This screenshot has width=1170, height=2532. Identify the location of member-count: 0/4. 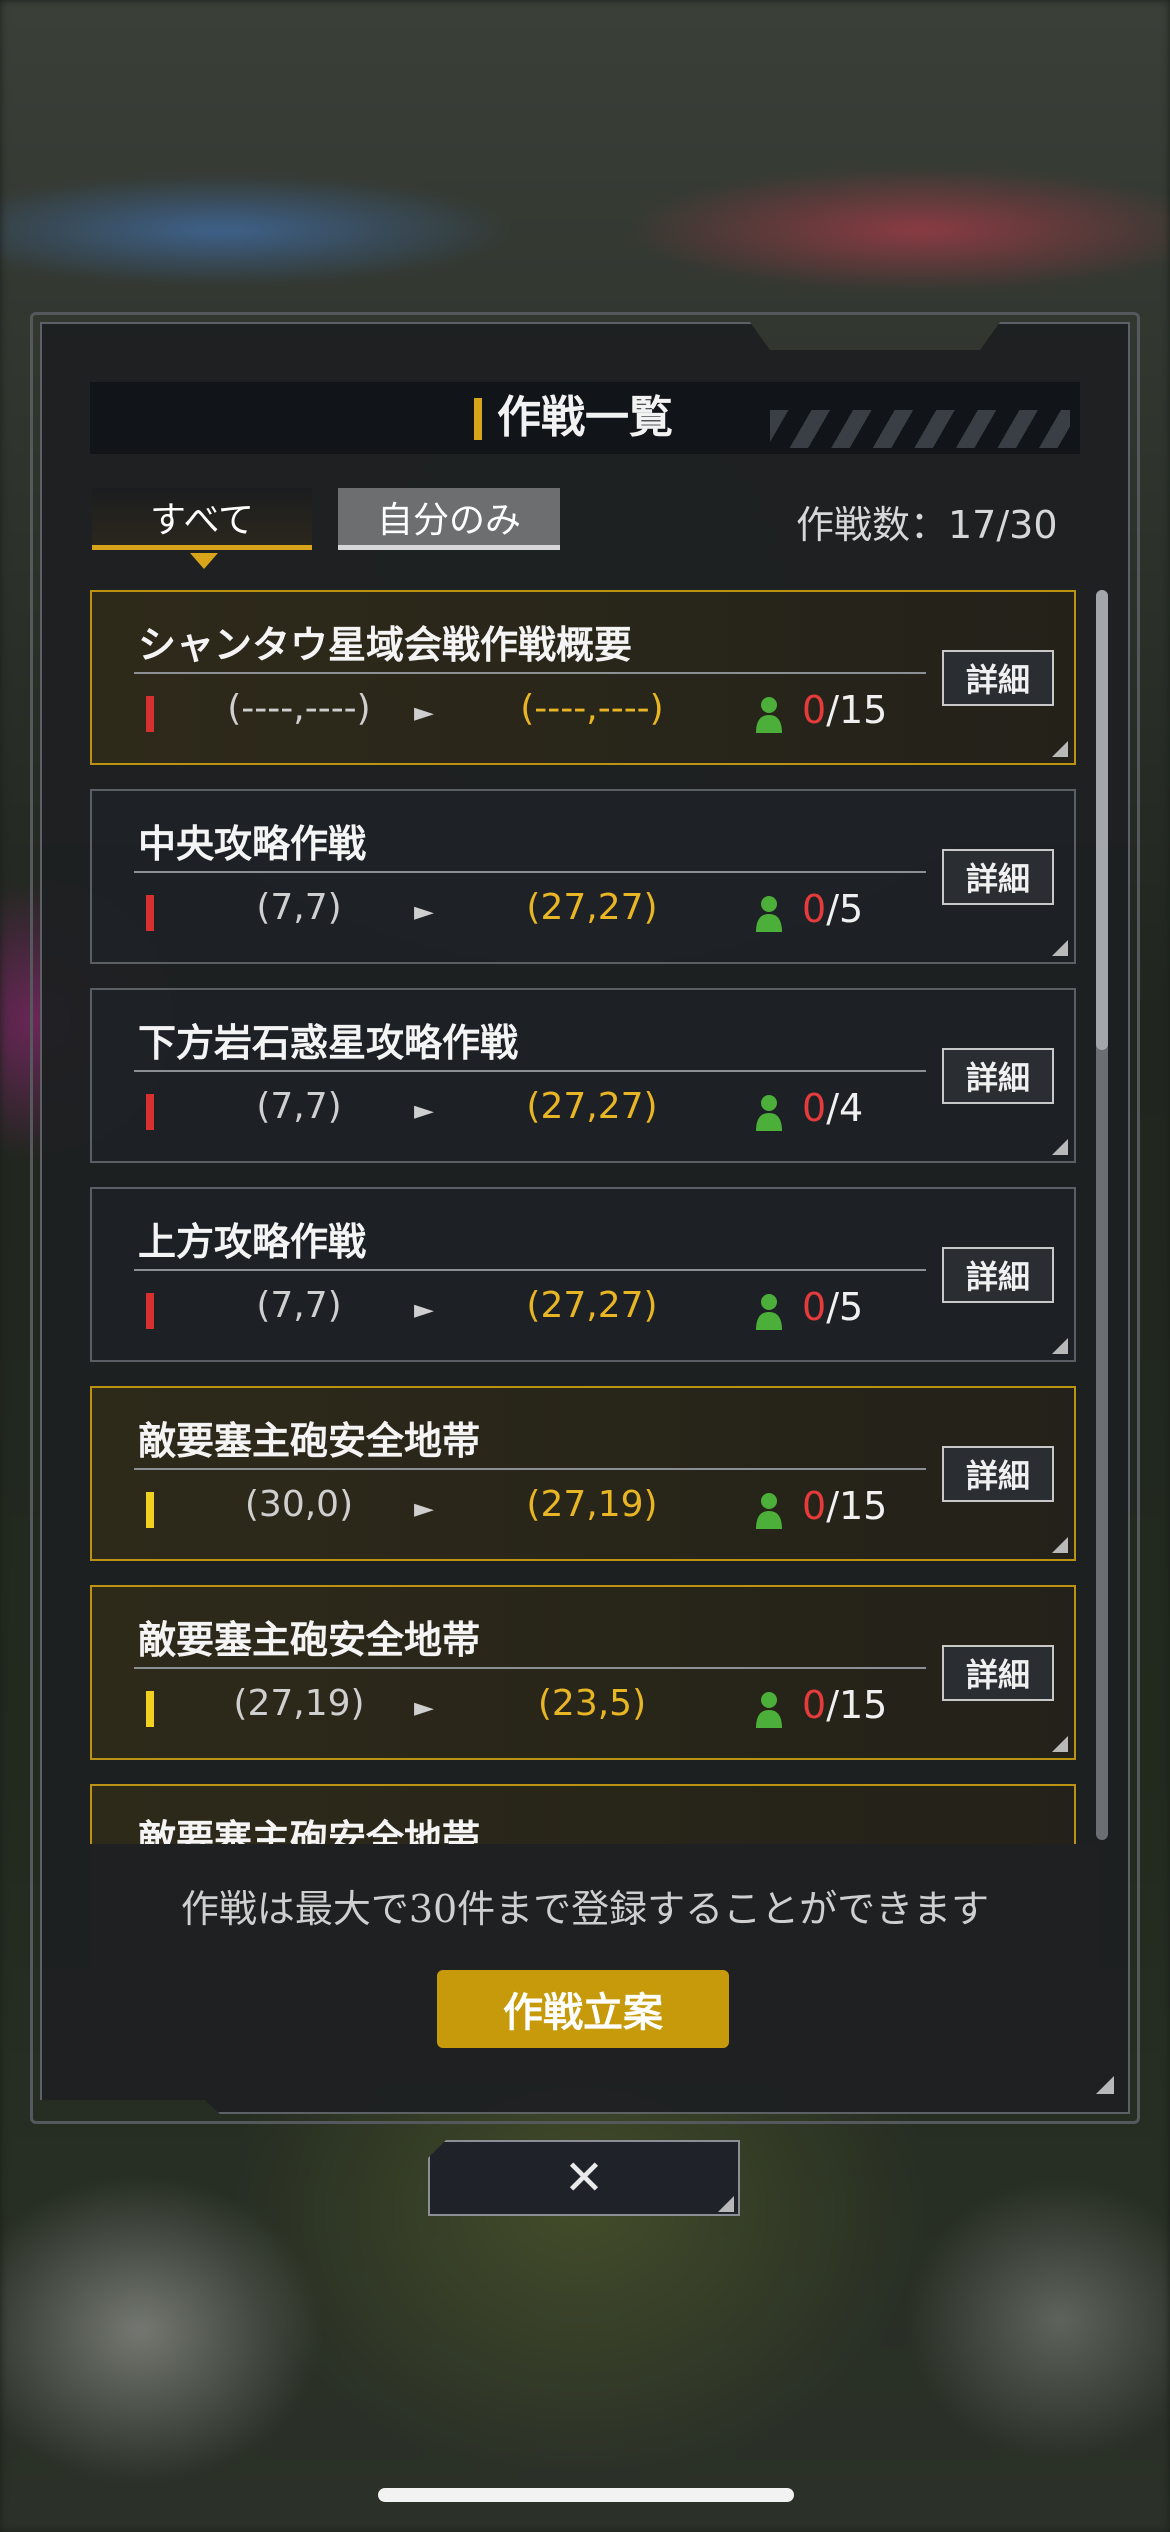
(832, 1108).